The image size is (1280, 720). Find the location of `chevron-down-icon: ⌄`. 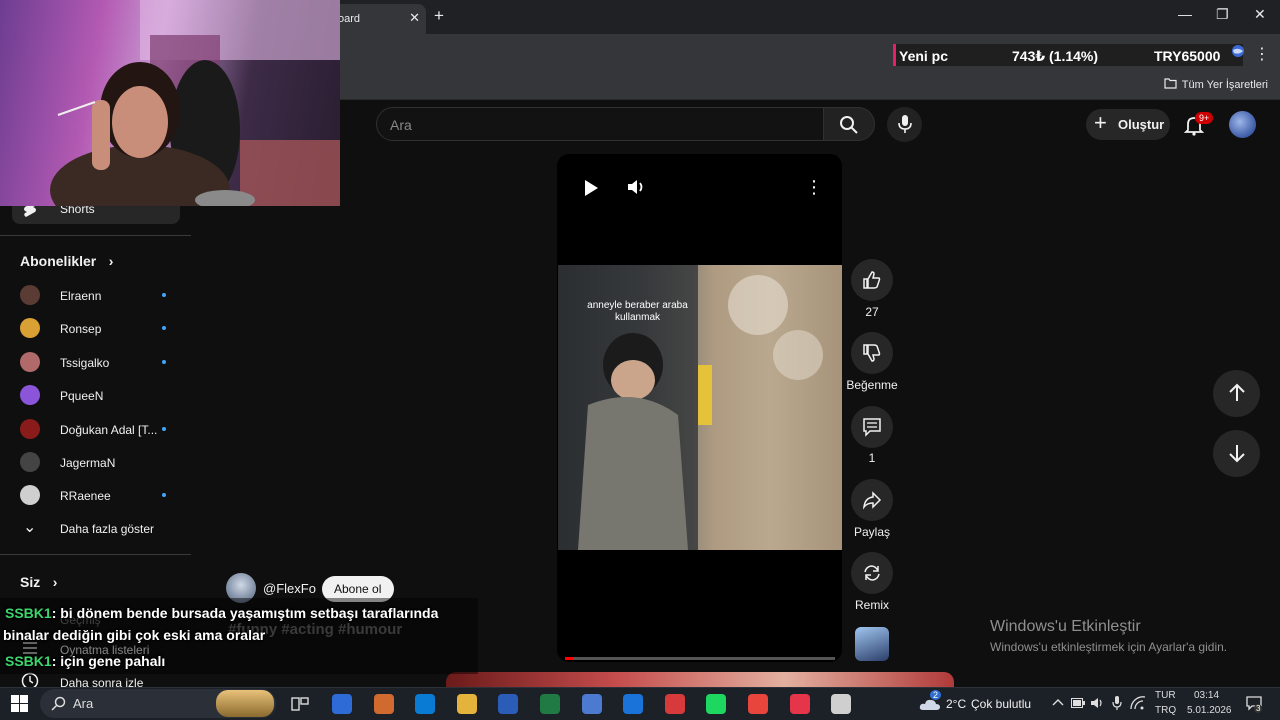

chevron-down-icon: ⌄ is located at coordinates (30, 527).